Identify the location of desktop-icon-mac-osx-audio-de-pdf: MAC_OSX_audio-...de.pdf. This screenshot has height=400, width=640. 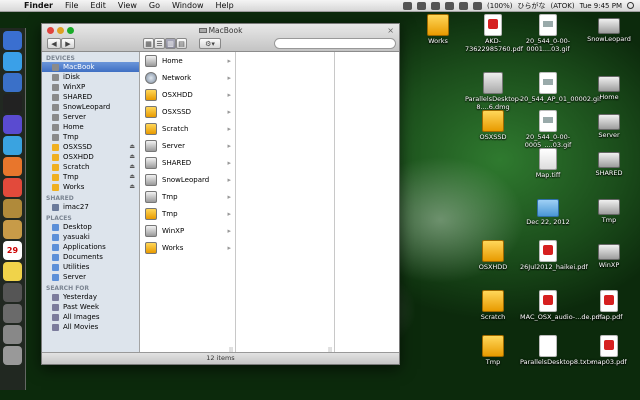
(561, 306).